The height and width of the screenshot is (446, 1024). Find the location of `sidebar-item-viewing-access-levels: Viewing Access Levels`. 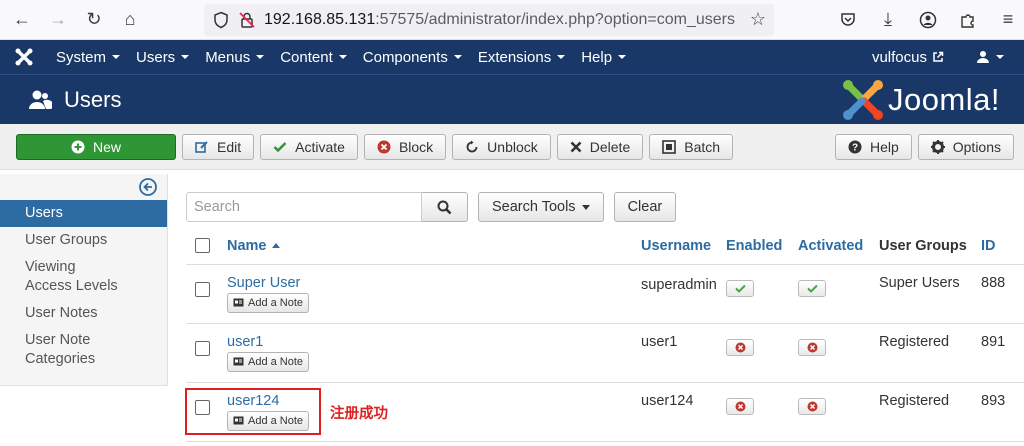

sidebar-item-viewing-access-levels: Viewing Access Levels is located at coordinates (60, 277).